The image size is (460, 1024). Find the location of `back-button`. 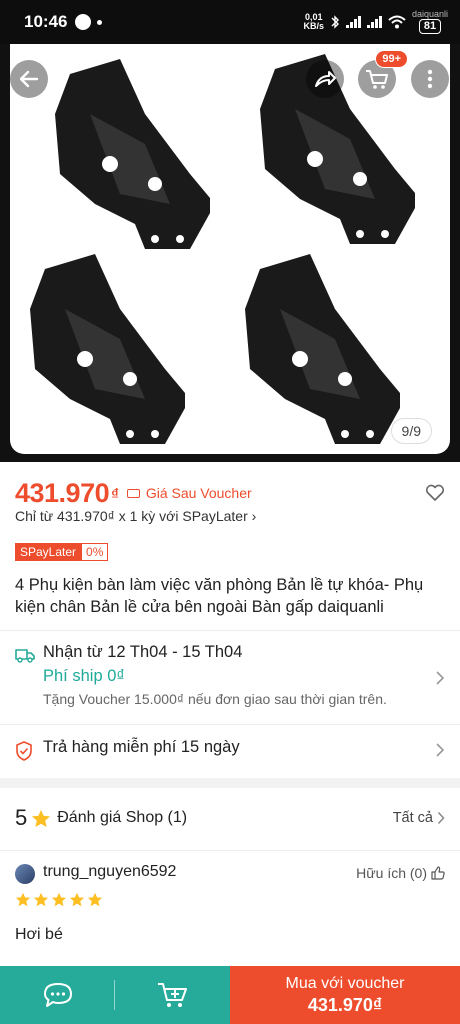

back-button is located at coordinates (29, 79).